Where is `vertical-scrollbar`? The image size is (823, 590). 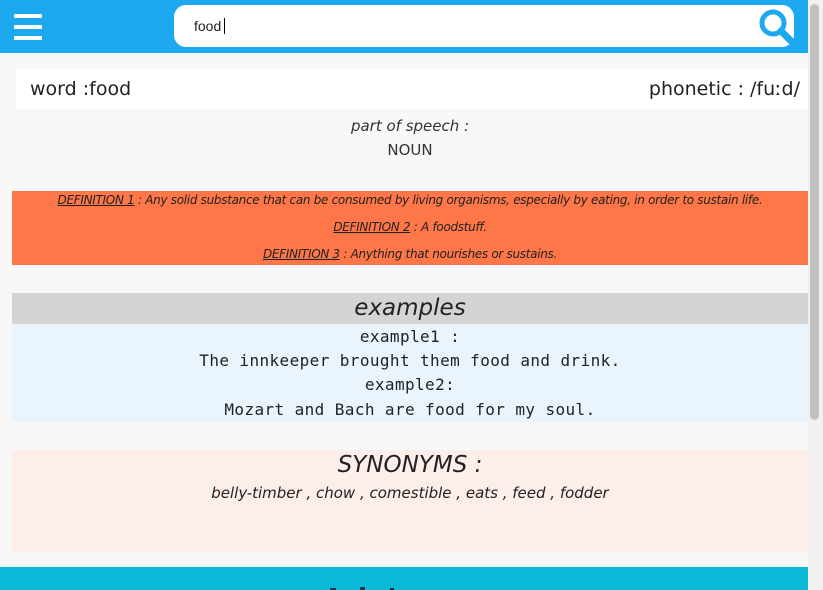 vertical-scrollbar is located at coordinates (815, 295).